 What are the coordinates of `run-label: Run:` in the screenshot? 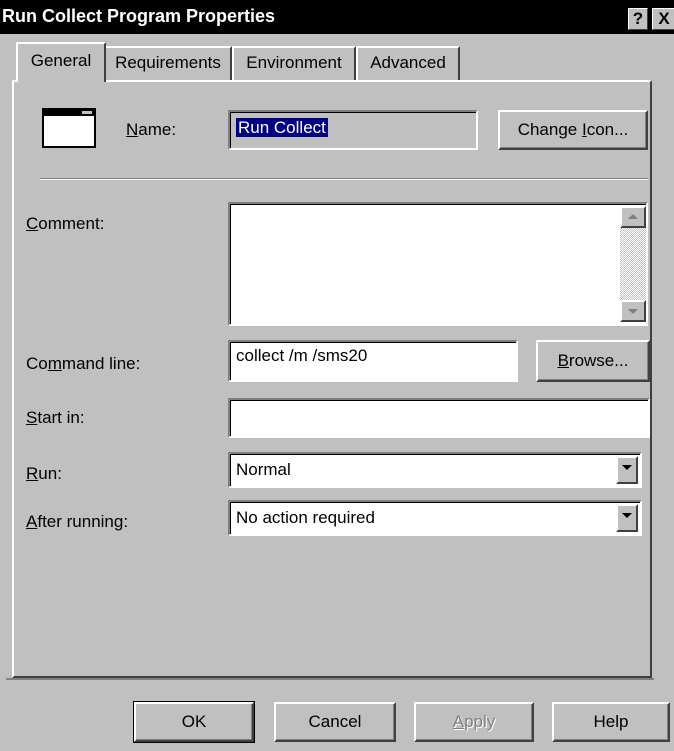 It's located at (44, 473).